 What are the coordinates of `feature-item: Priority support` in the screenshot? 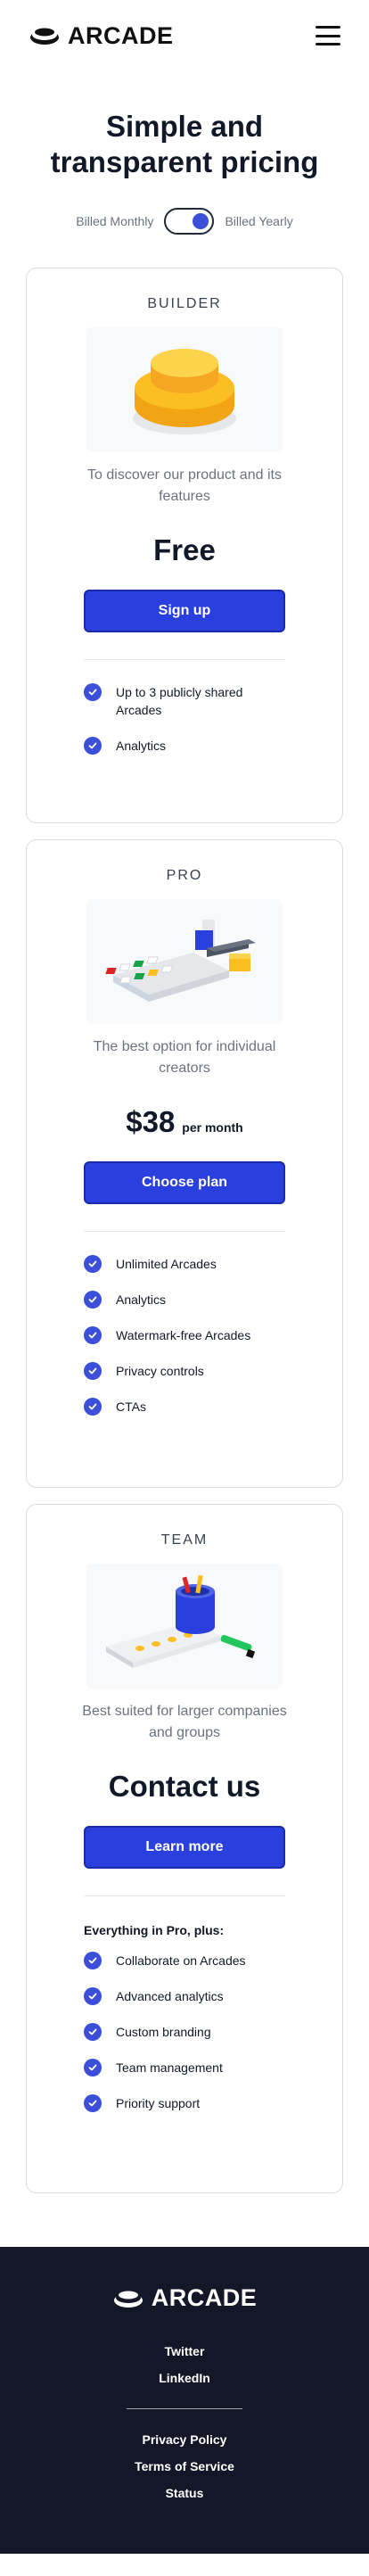 It's located at (185, 2103).